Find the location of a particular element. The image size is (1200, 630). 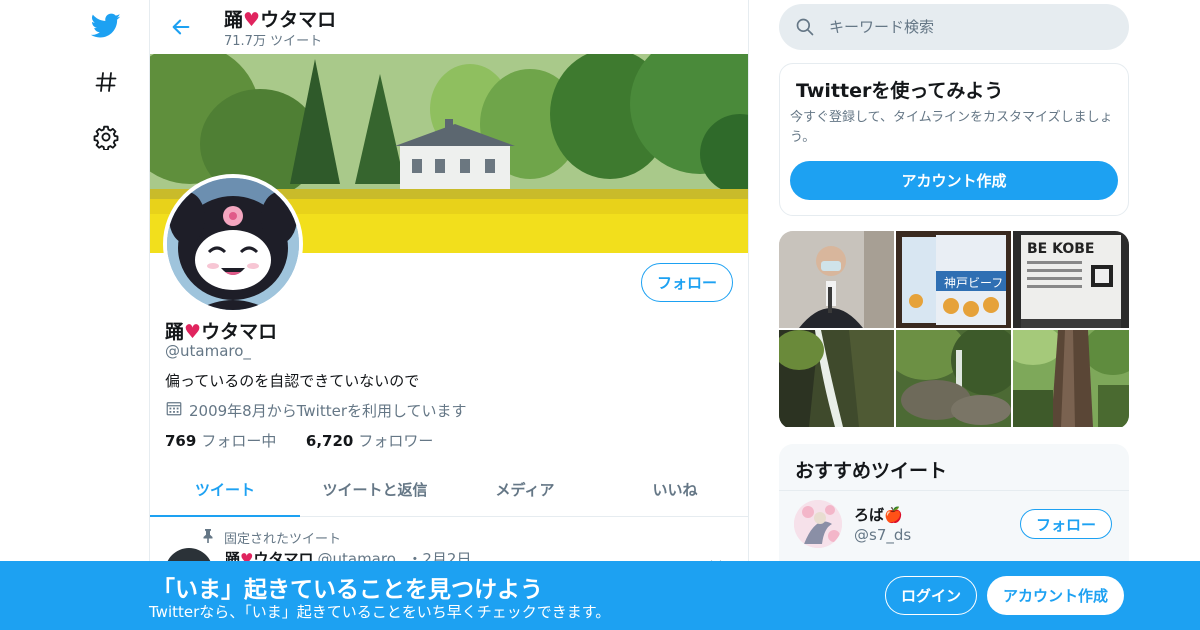

profile-header: 踊♥ウタマロ 71.7万 ツイート is located at coordinates (449, 27).